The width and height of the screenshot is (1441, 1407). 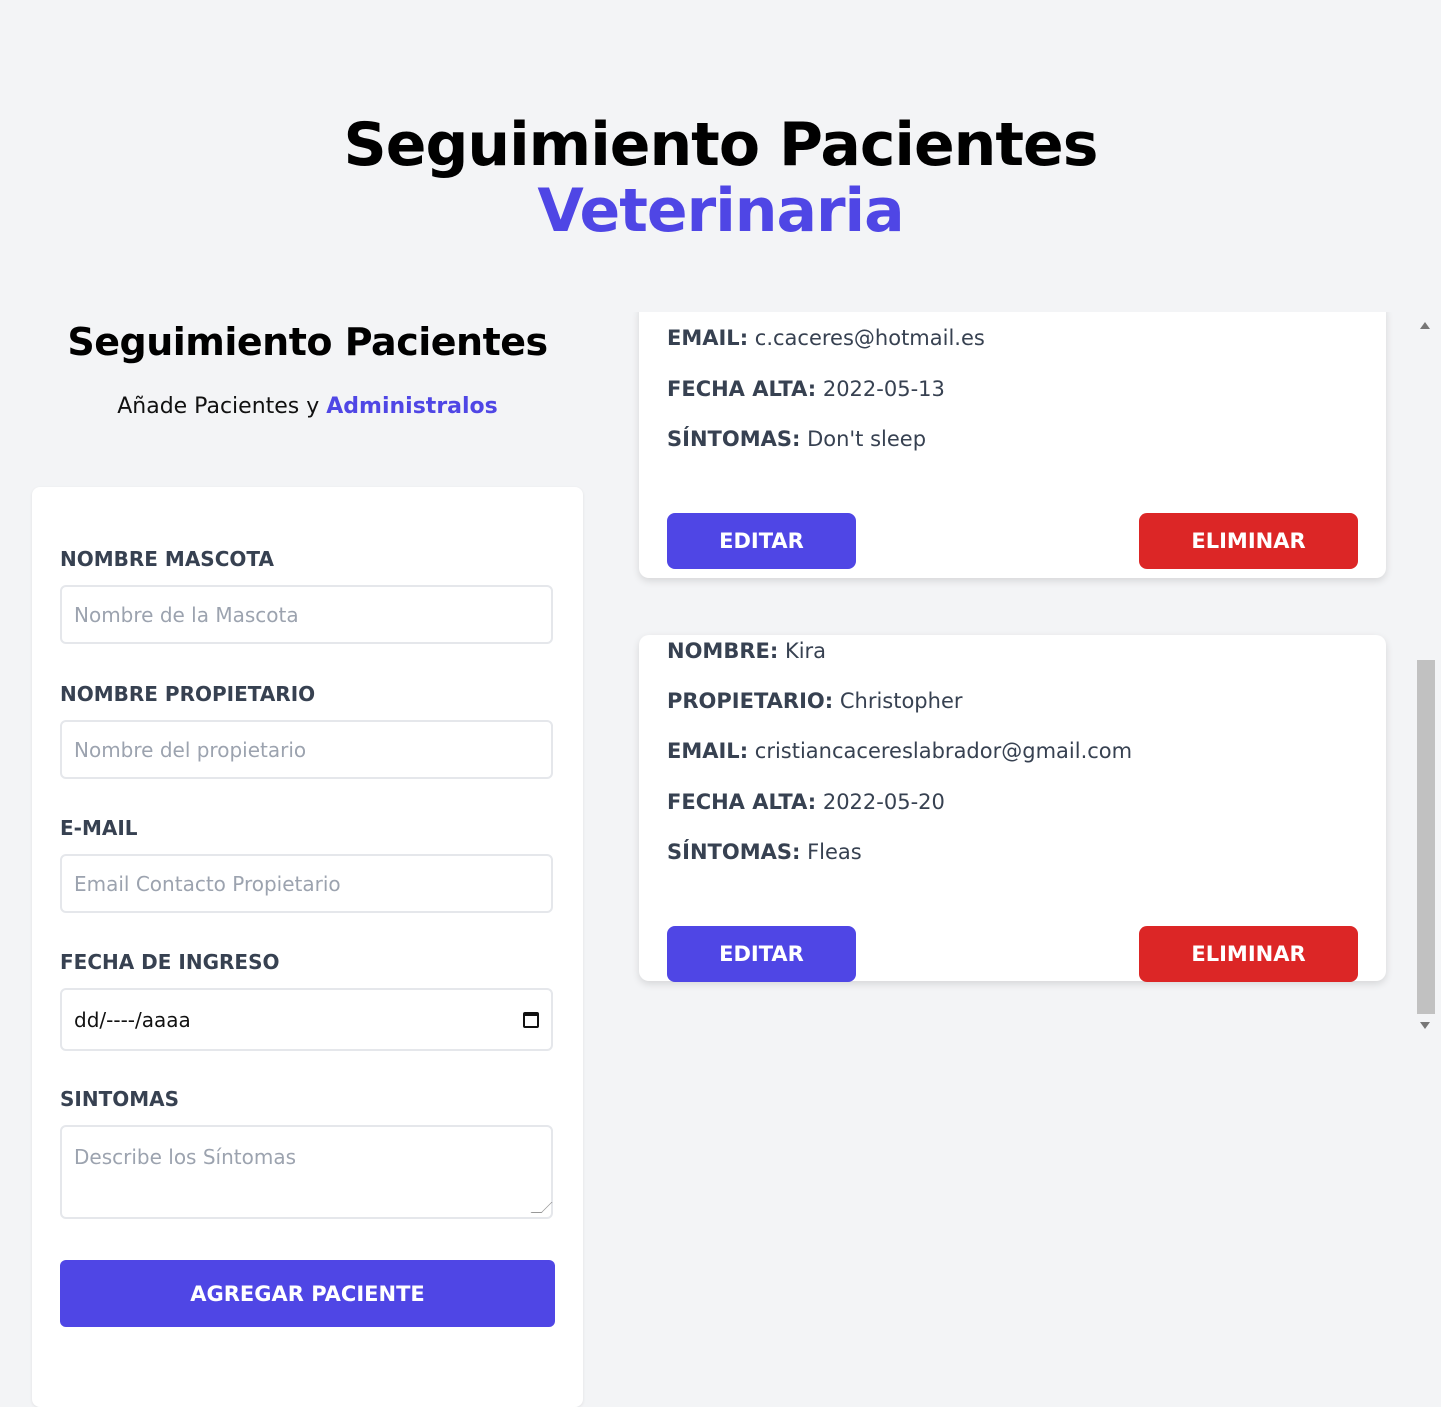 What do you see at coordinates (1426, 837) in the screenshot?
I see `scroll-thumb` at bounding box center [1426, 837].